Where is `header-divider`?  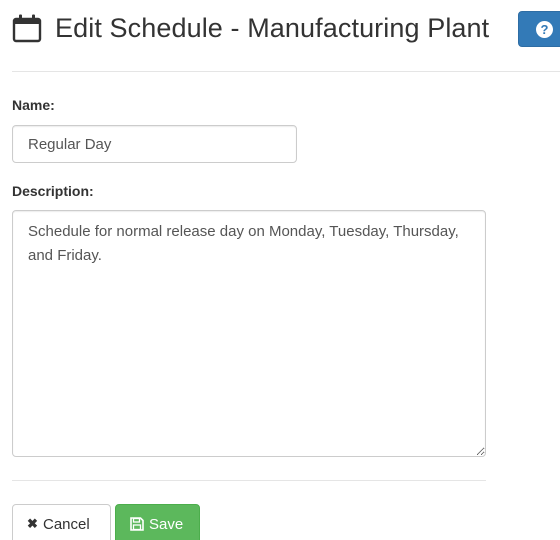 header-divider is located at coordinates (286, 71).